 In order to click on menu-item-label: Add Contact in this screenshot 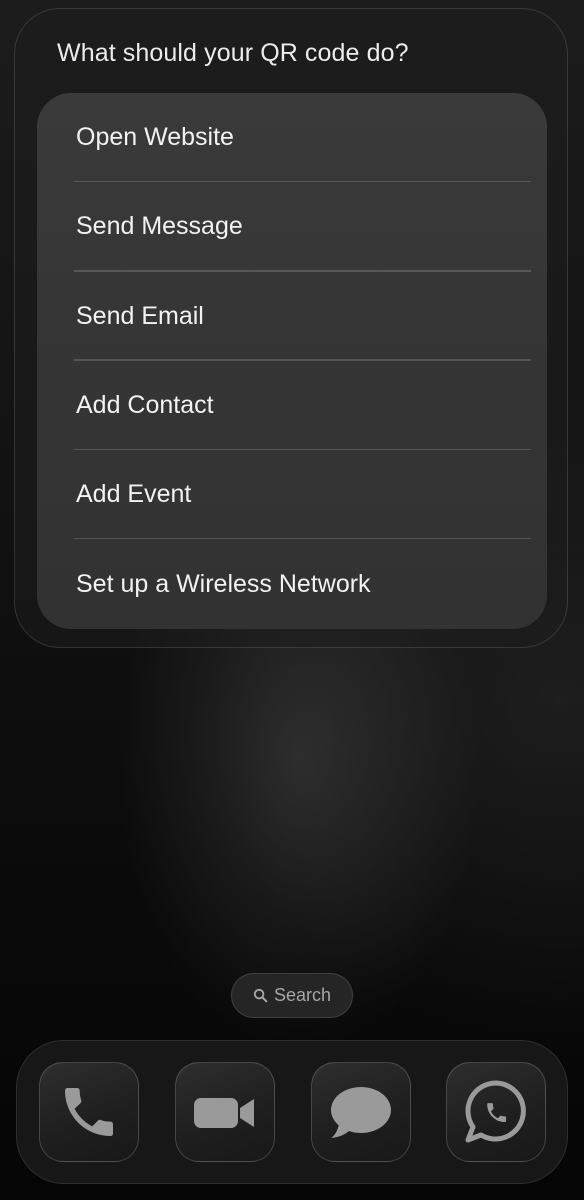, I will do `click(145, 405)`.